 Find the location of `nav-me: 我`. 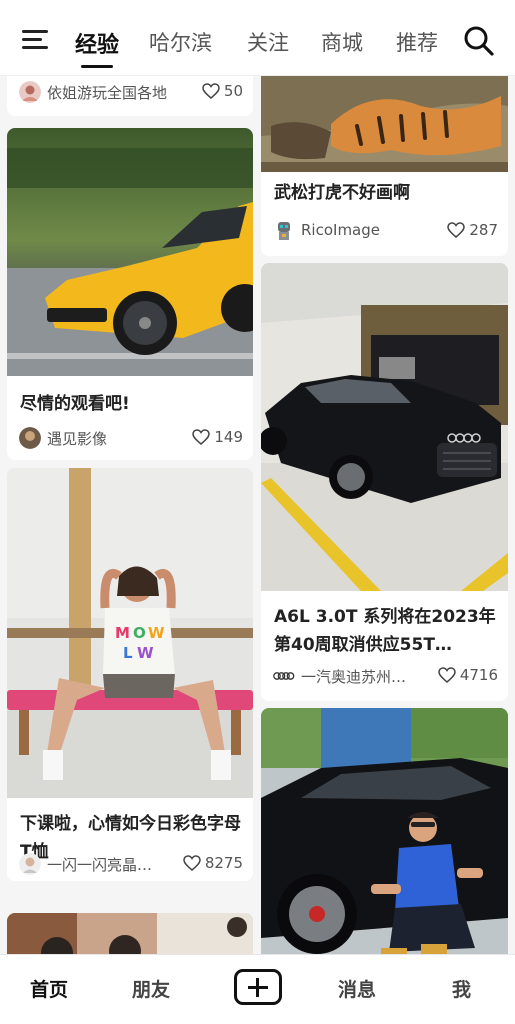

nav-me: 我 is located at coordinates (461, 988).